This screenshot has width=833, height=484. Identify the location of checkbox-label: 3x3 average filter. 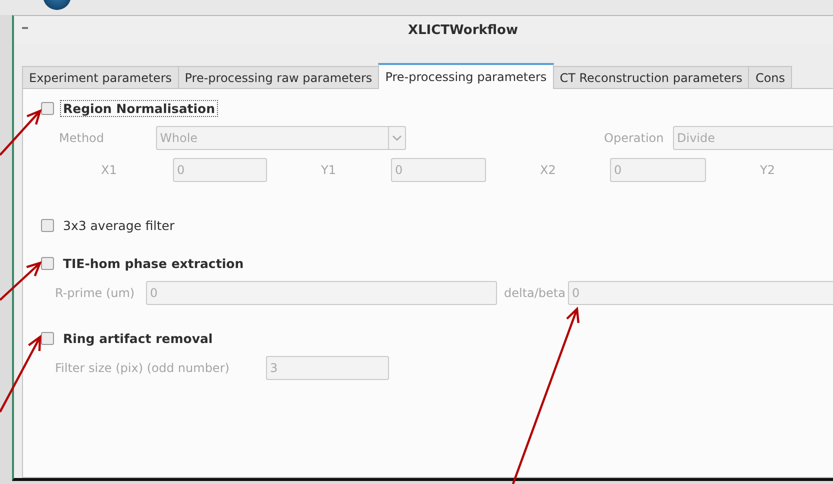
(119, 225).